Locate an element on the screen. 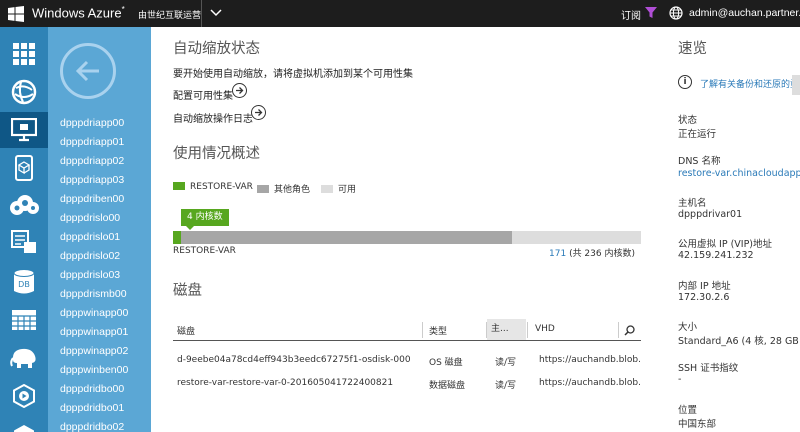 This screenshot has height=432, width=800. vm-list-item: dpppdriapp01 is located at coordinates (92, 142).